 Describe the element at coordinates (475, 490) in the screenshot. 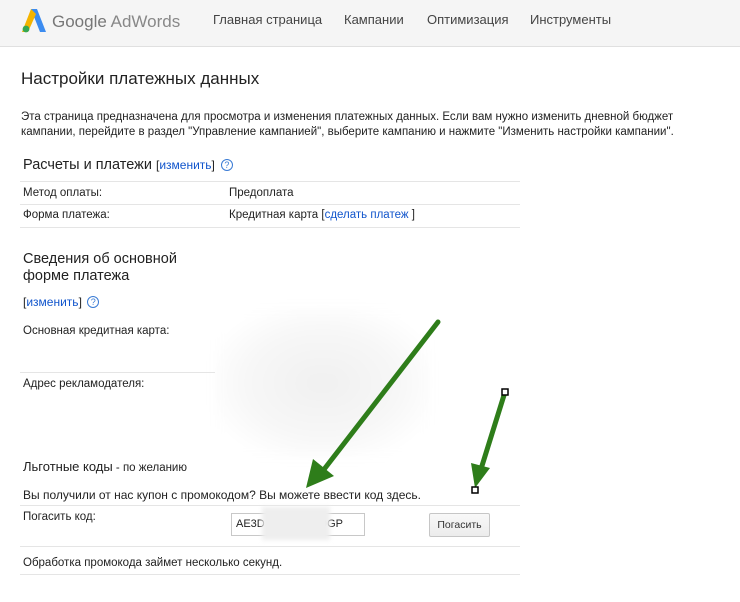

I see `handle-bottom` at that location.